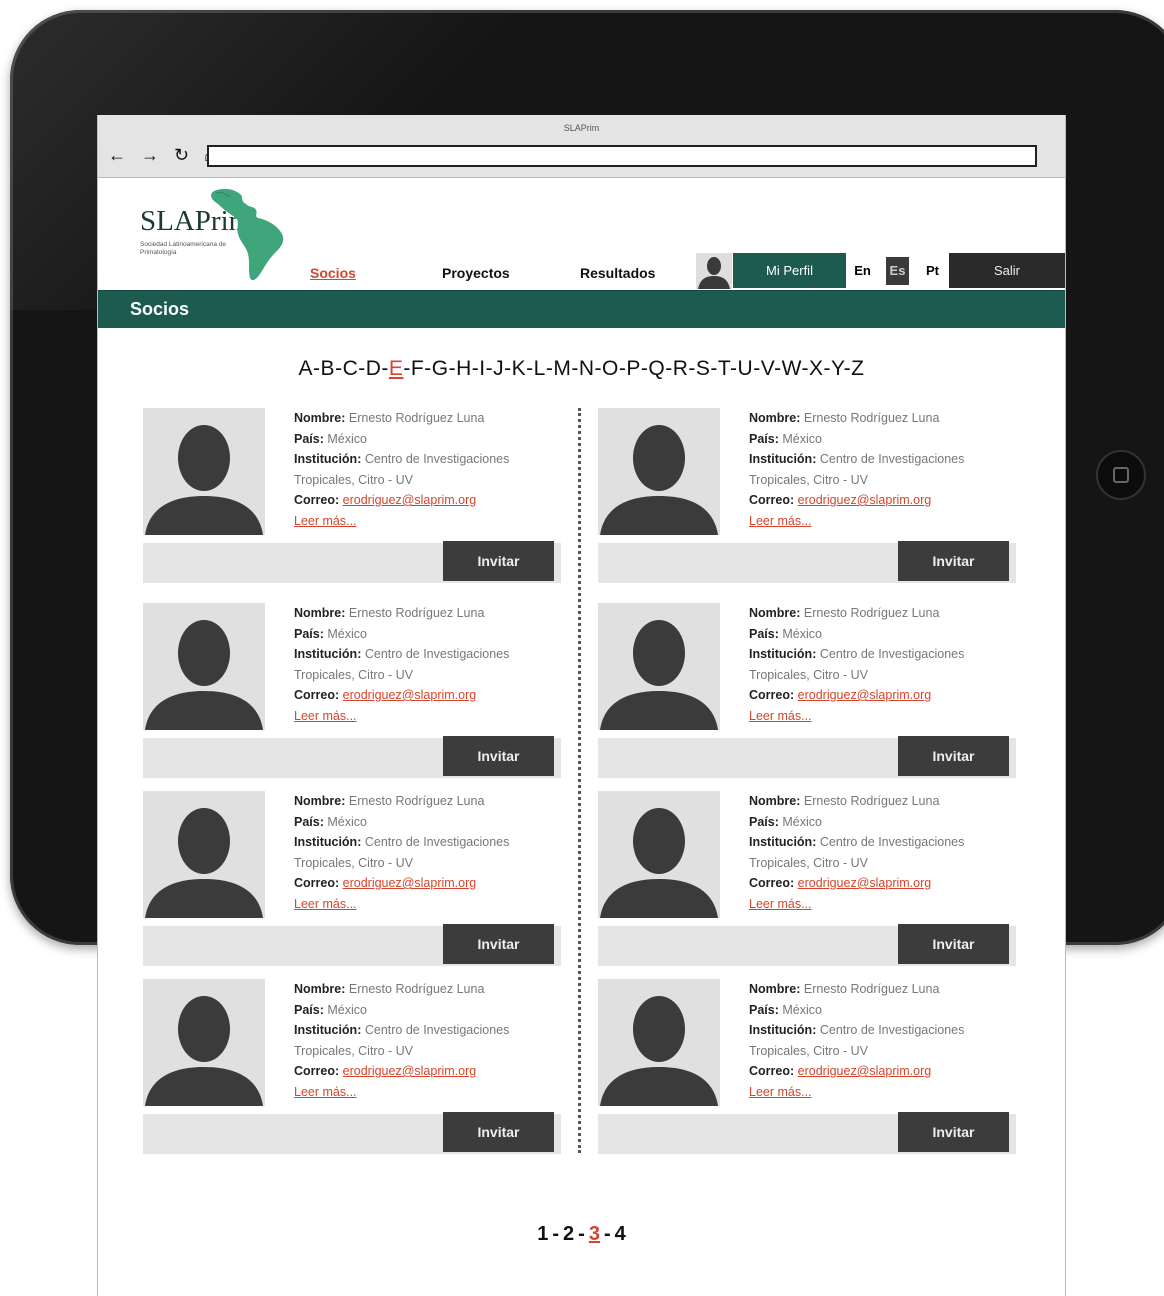 The height and width of the screenshot is (1296, 1164). I want to click on alphabet-letter-a: A, so click(306, 368).